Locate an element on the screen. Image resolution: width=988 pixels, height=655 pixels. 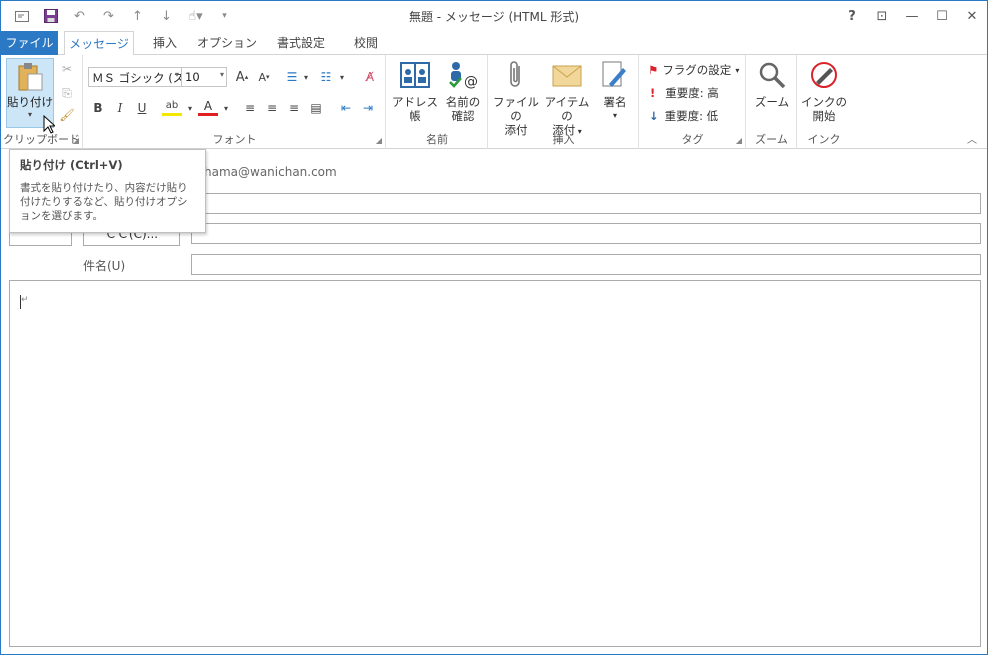
signature-label: 署名 is located at coordinates (615, 102).